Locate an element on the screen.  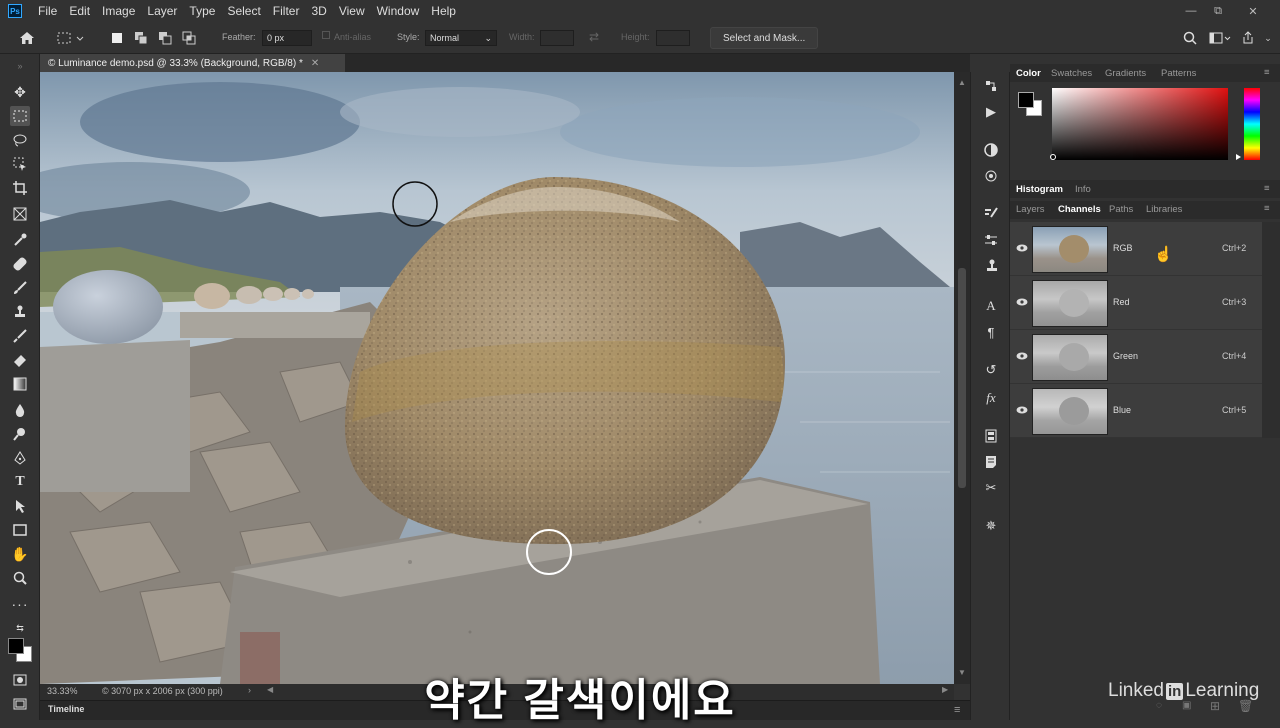
hand-tool-icon: ✋ is located at coordinates (20, 554).